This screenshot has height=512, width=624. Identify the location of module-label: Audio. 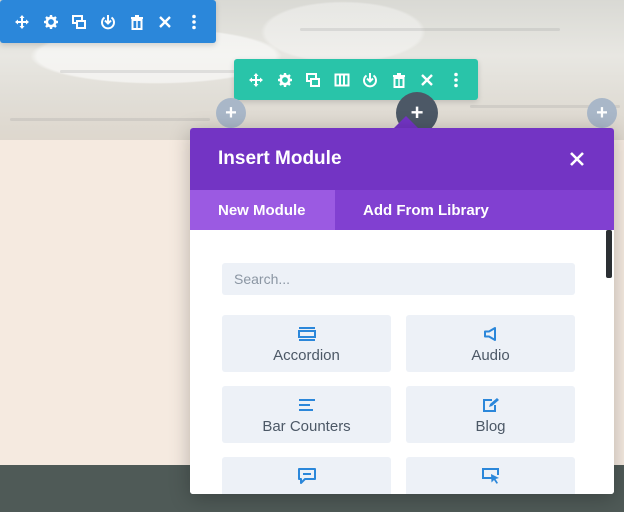
(490, 355).